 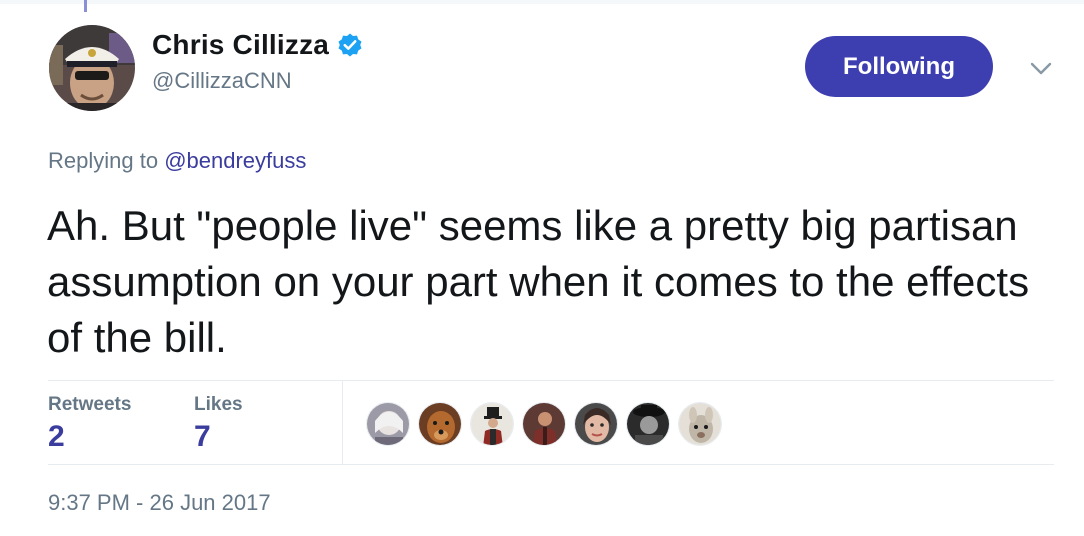 I want to click on replying-to-label: Replying to, so click(x=103, y=160).